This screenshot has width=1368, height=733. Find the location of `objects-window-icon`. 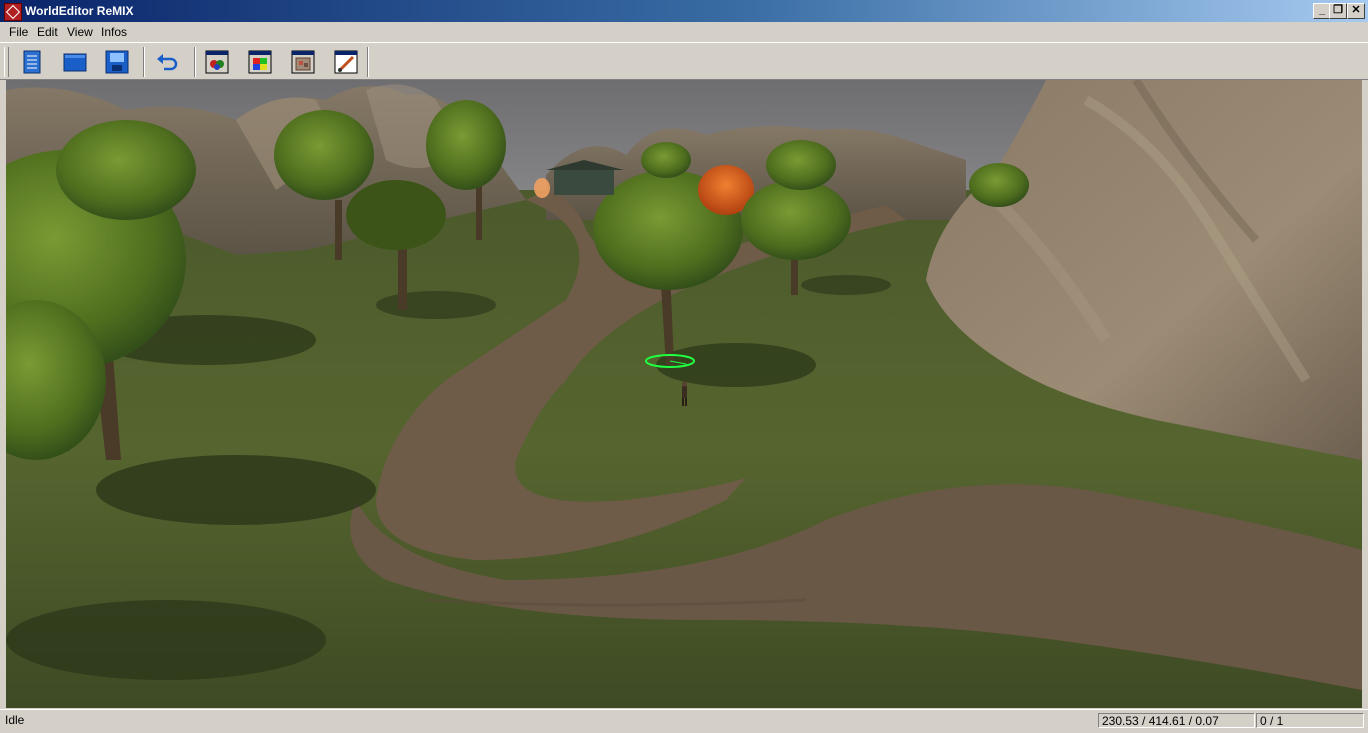

objects-window-icon is located at coordinates (217, 62).